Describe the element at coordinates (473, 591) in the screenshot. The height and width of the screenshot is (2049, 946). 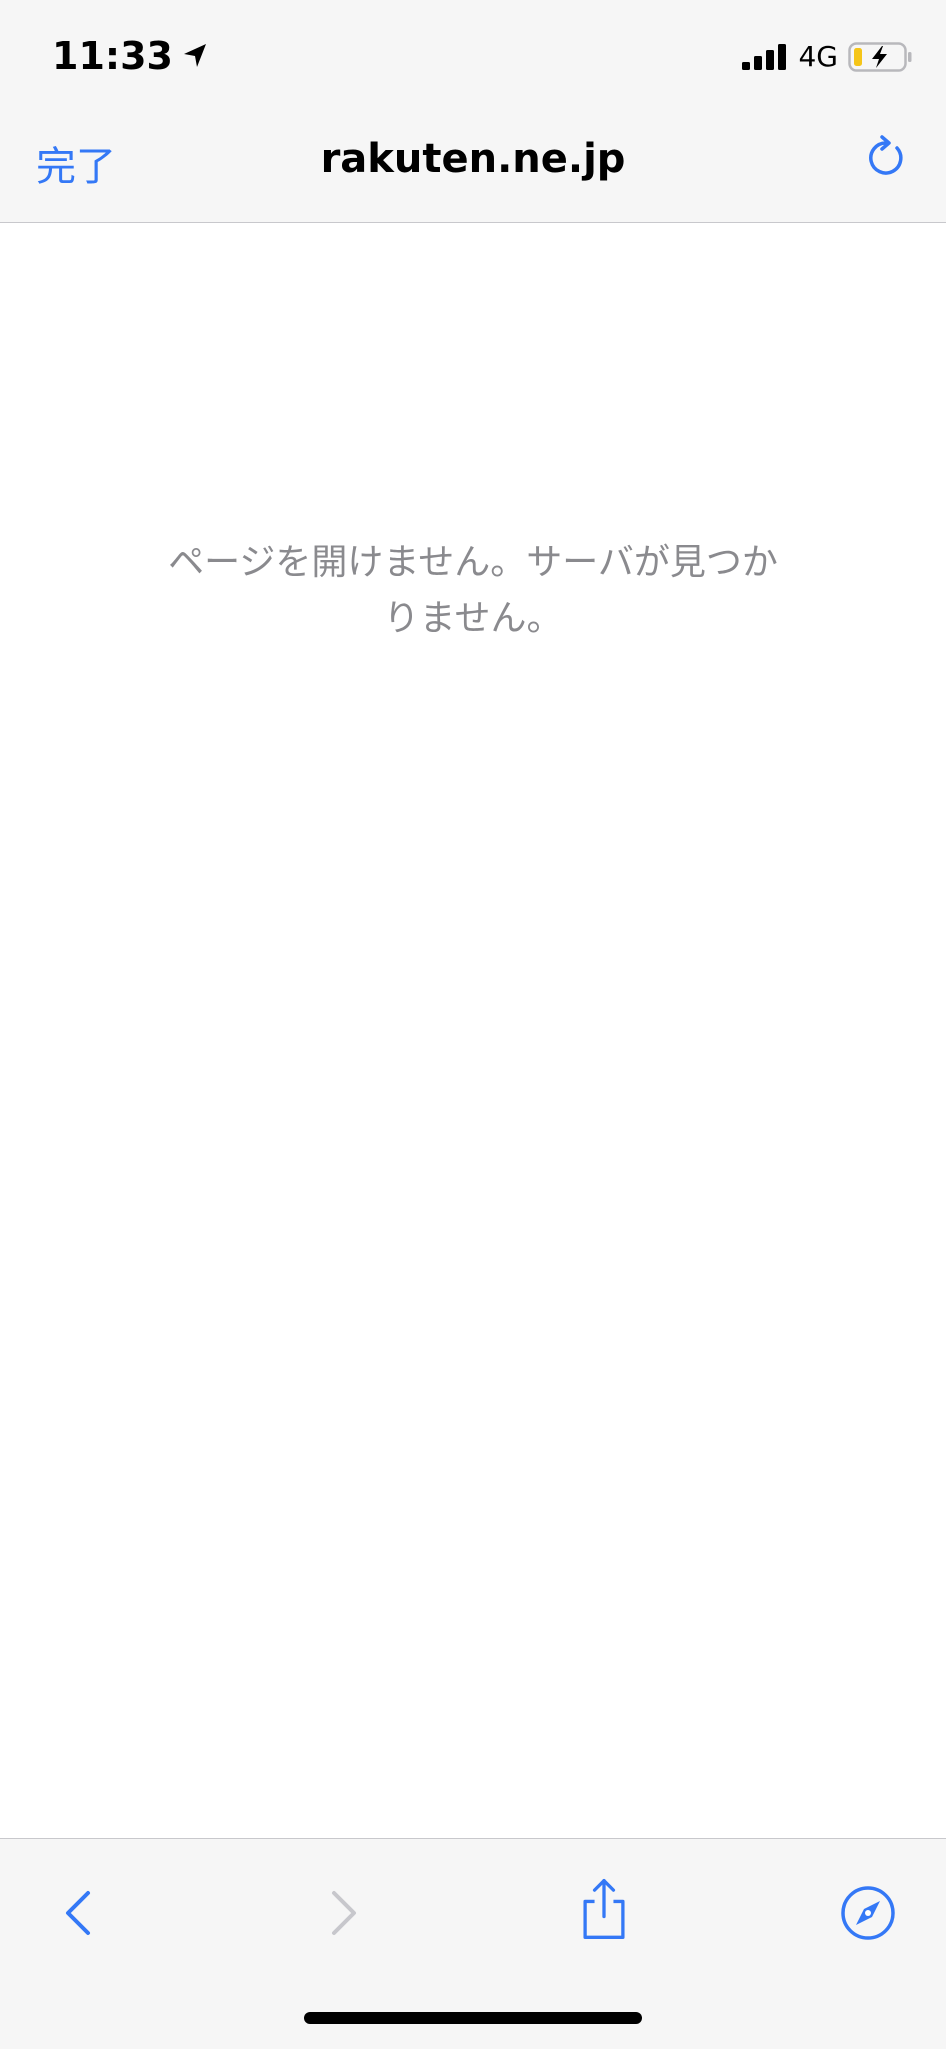
I see `error-message: ページを開けません。サーバが見つか りません。` at that location.